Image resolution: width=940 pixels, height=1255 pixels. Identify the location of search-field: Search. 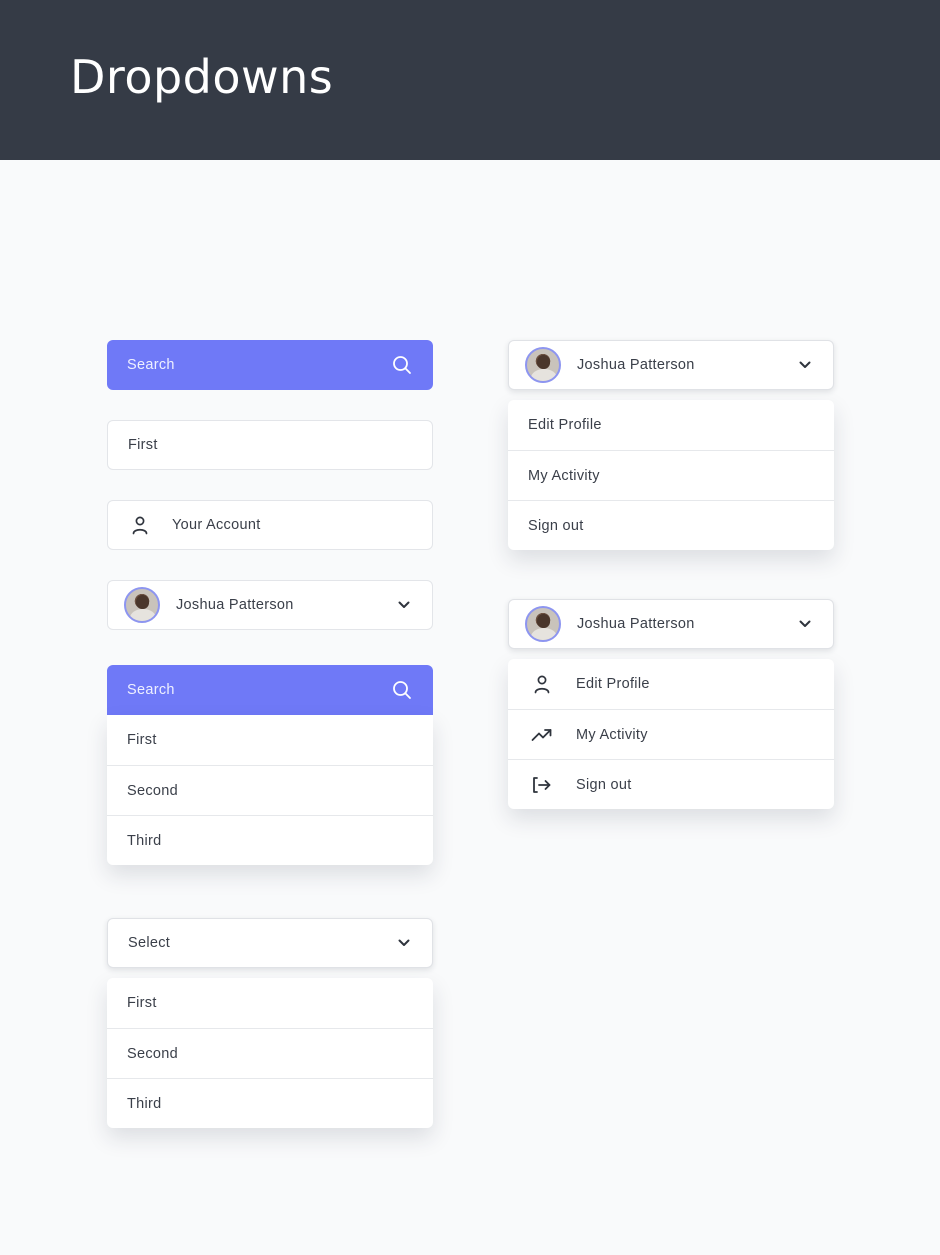
(270, 365).